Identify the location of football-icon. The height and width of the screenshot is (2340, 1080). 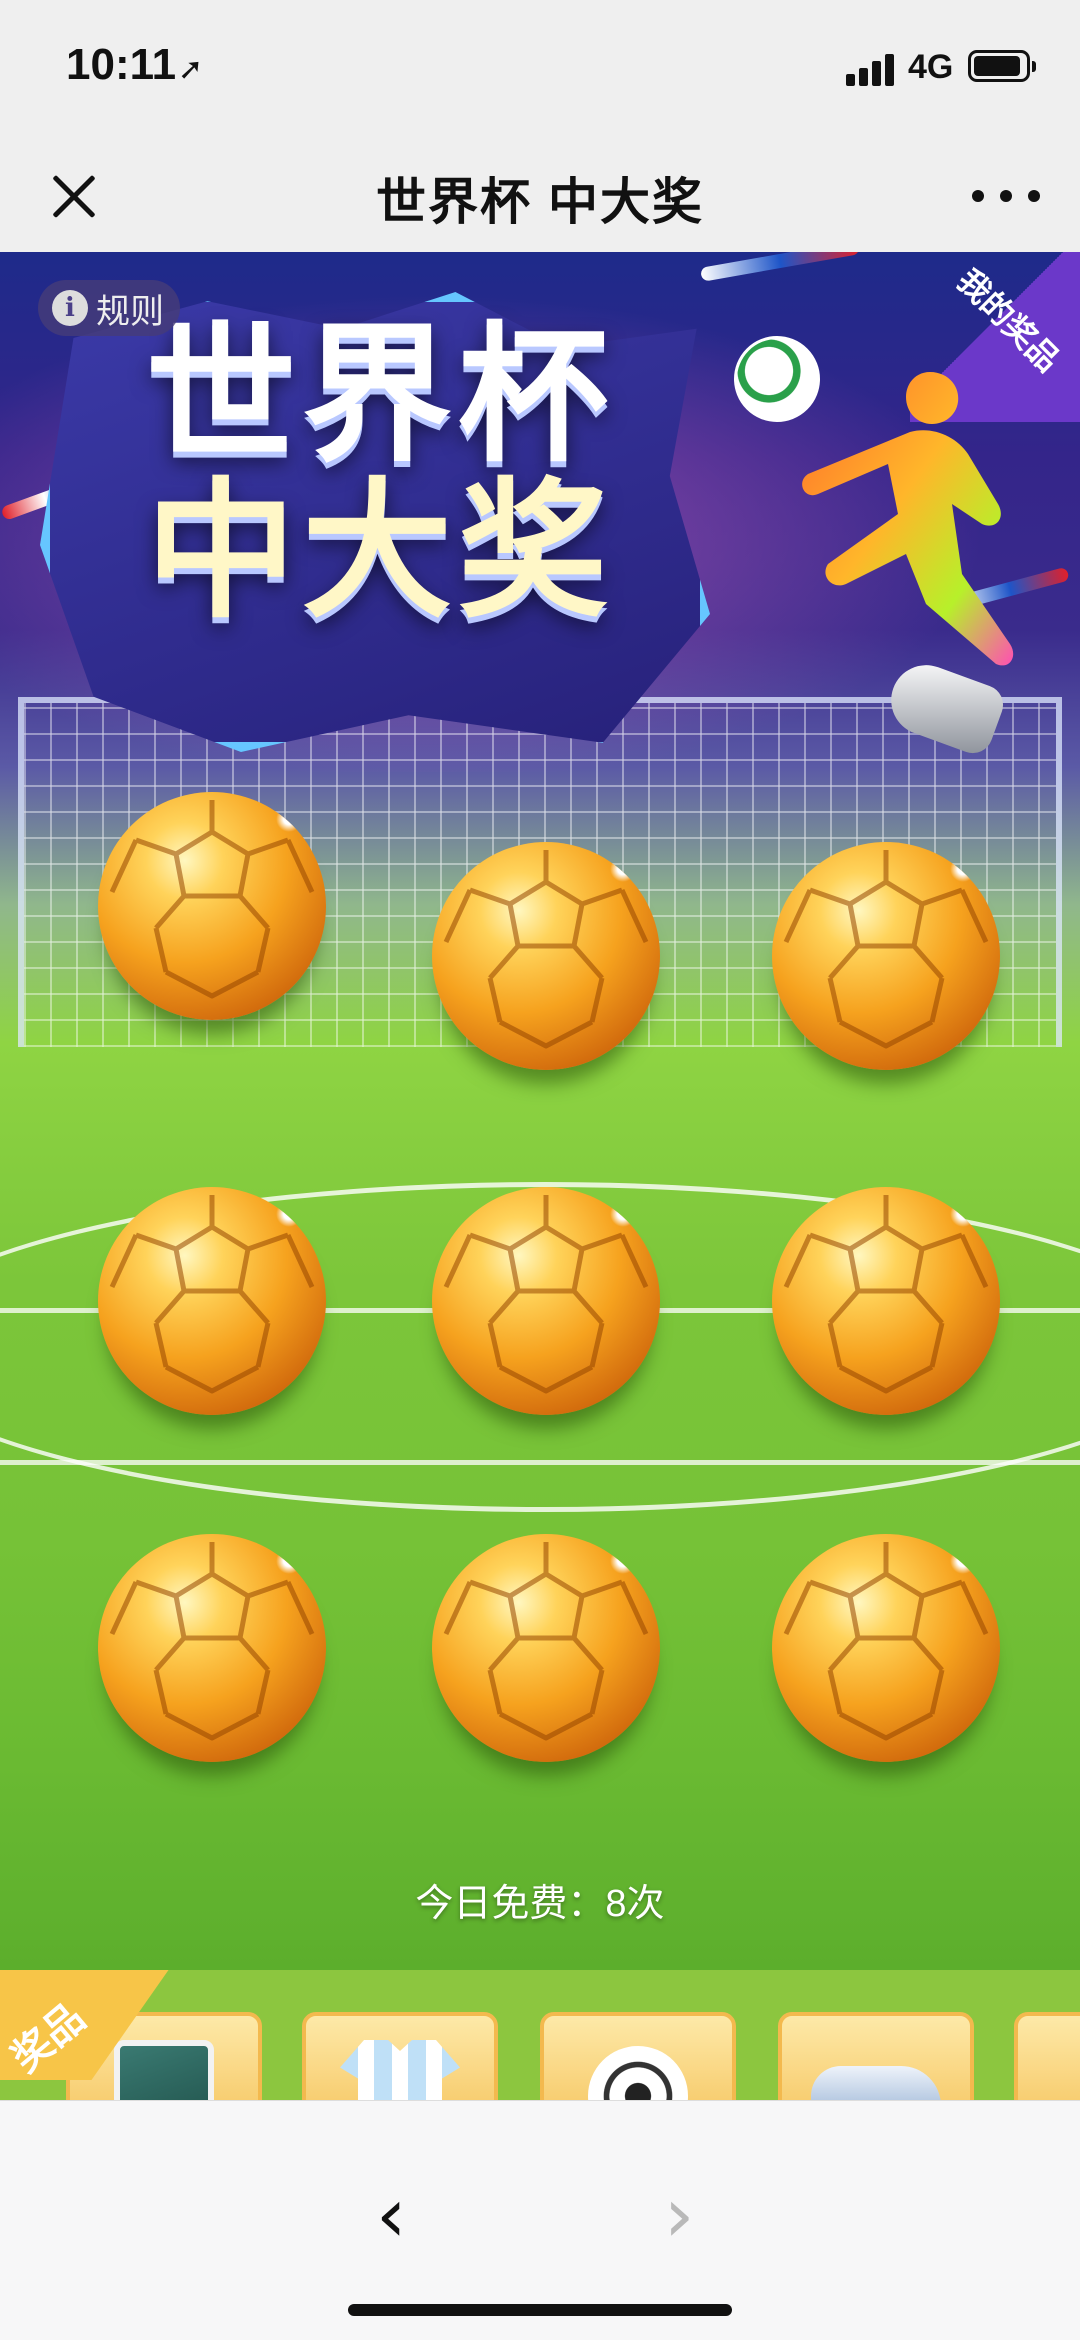
(638, 2073).